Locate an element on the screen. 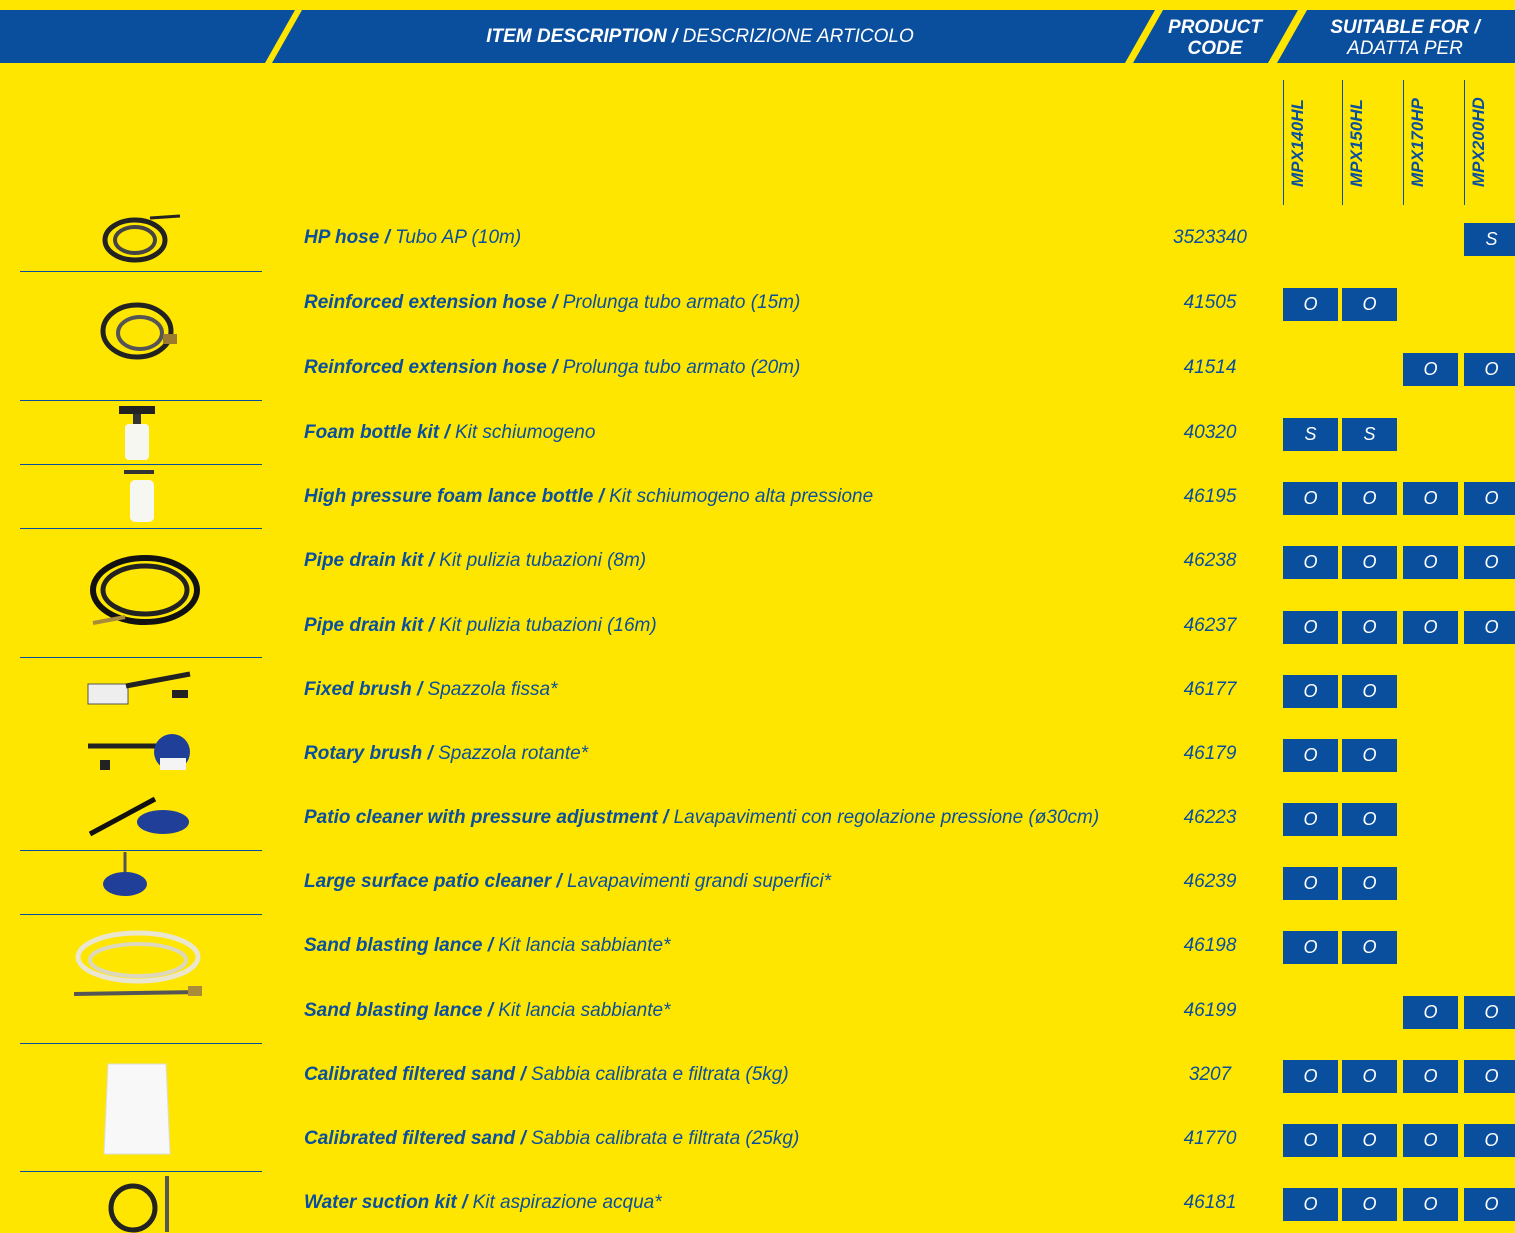 The image size is (1515, 1233). patio-cleaner-image is located at coordinates (138, 816).